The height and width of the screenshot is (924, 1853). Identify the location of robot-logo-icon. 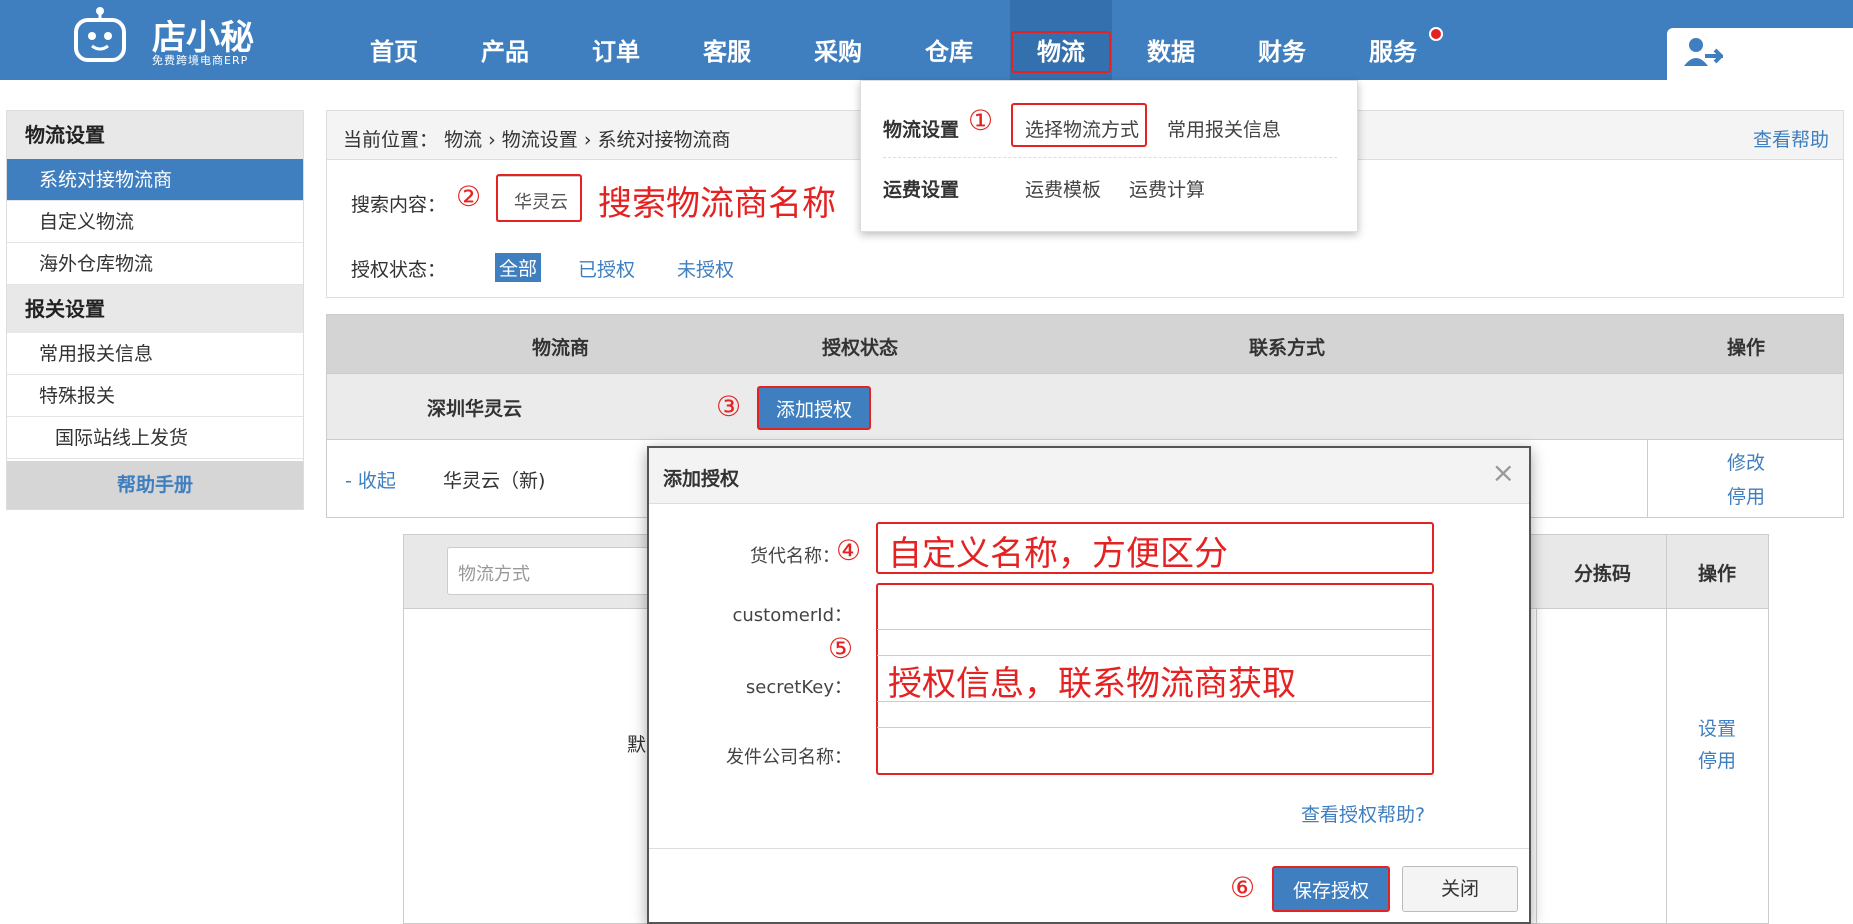
(100, 36).